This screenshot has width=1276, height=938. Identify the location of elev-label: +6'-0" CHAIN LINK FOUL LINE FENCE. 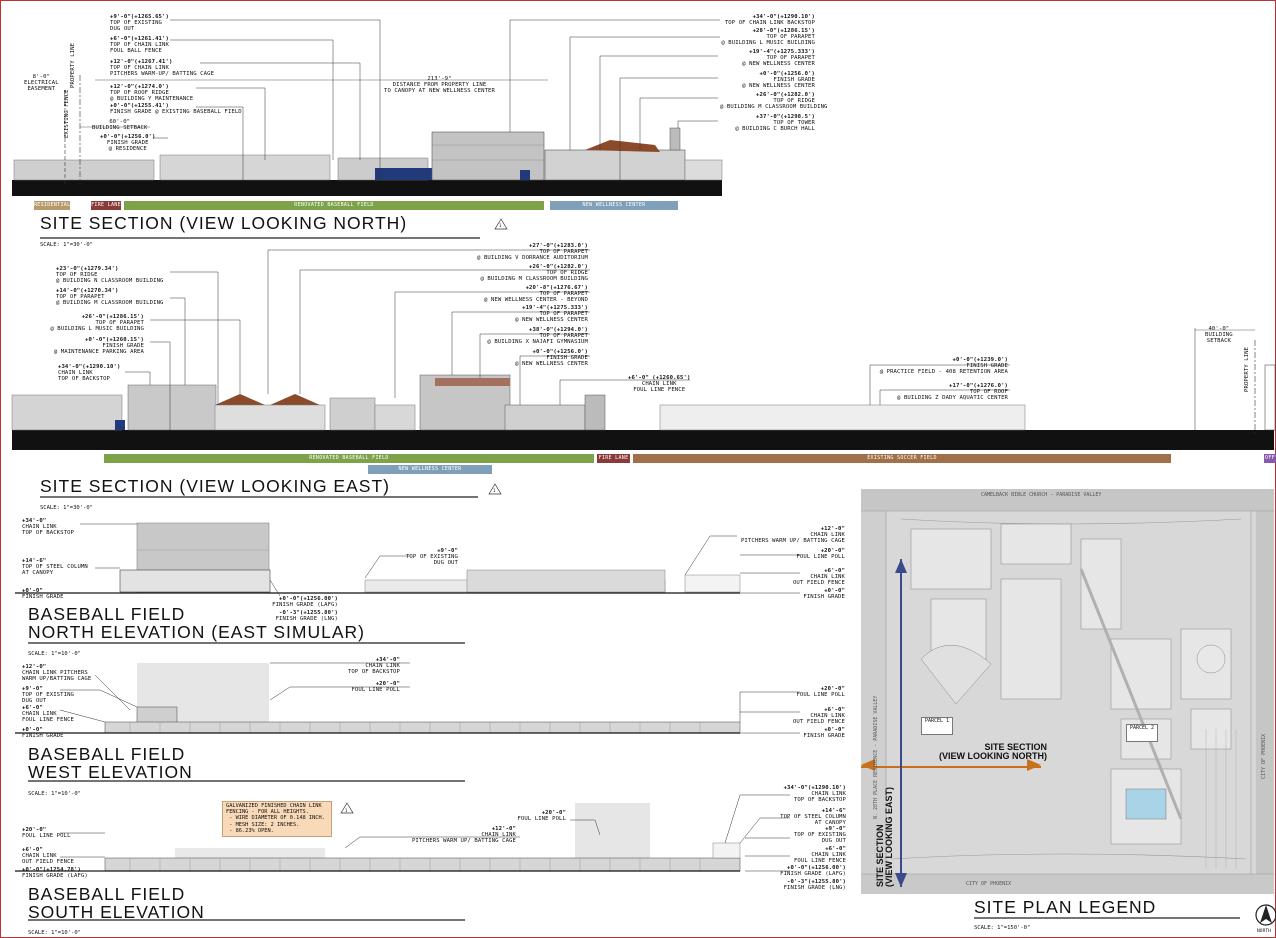
(48, 714).